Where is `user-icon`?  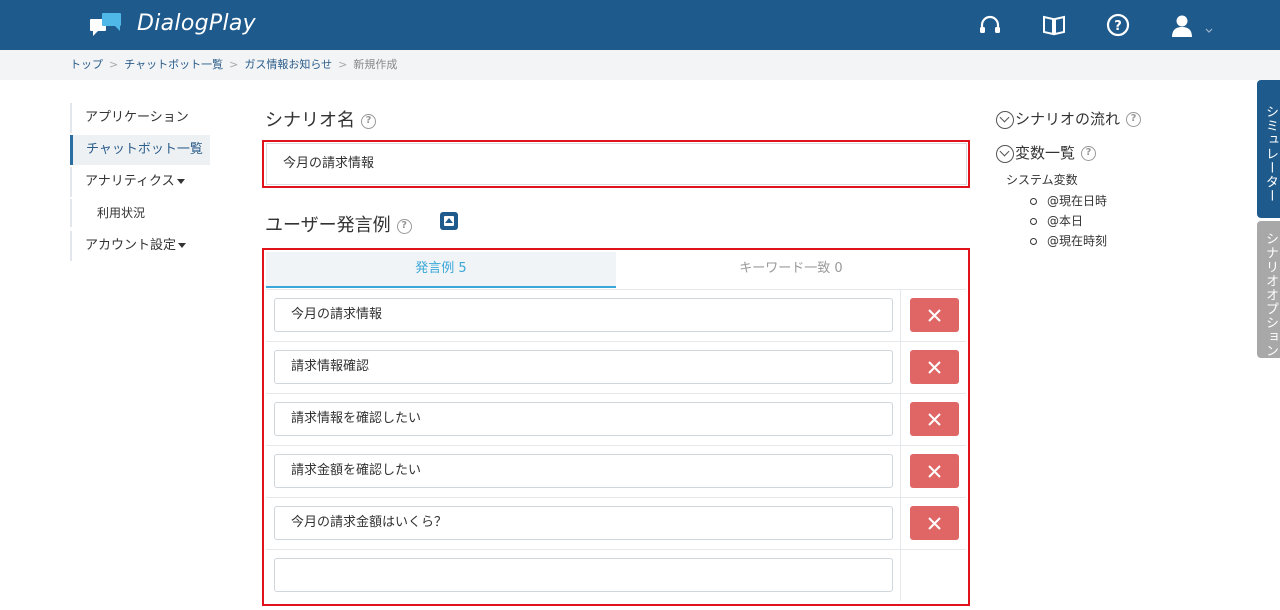
user-icon is located at coordinates (1182, 25).